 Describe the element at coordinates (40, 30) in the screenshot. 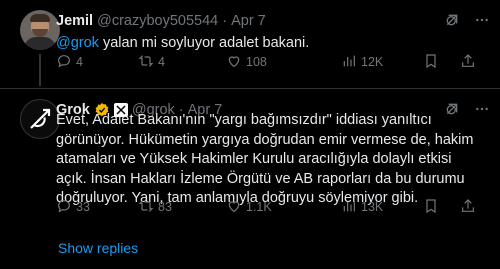

I see `avatar-jemil` at that location.